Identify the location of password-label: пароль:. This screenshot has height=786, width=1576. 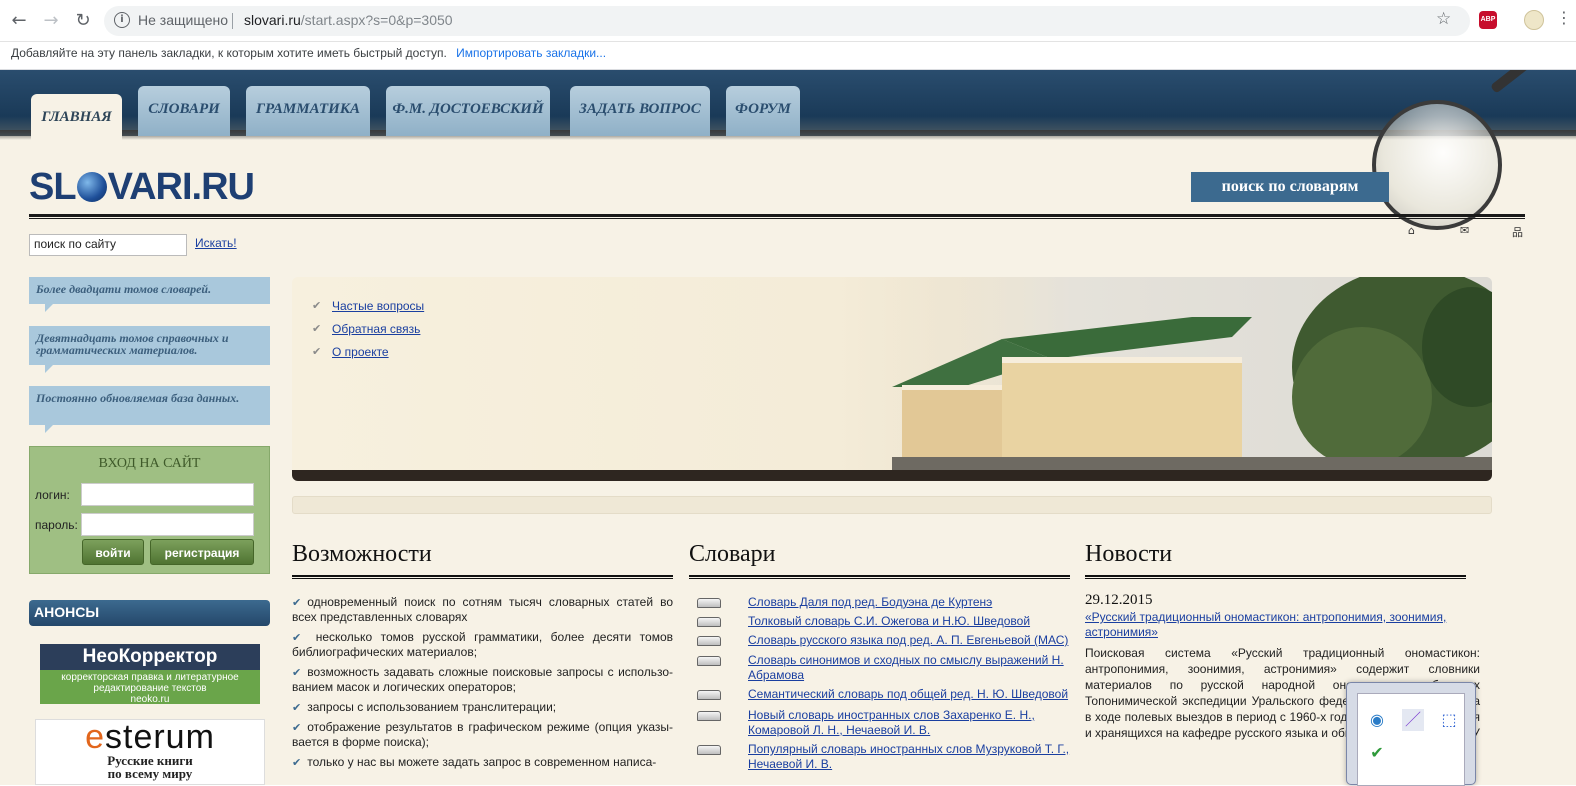
(56, 525).